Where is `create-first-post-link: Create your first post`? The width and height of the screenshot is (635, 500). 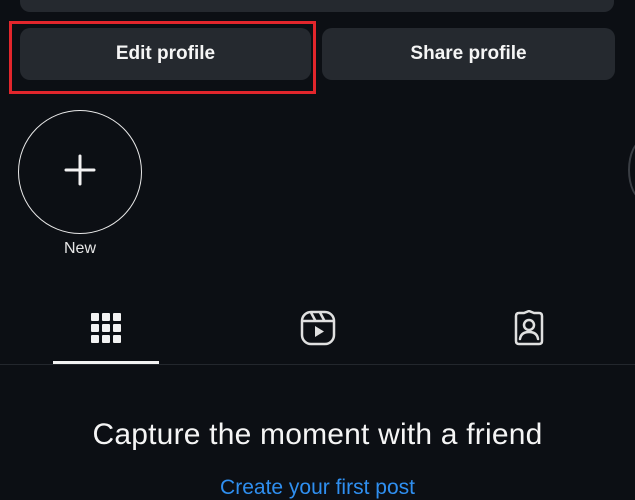 create-first-post-link: Create your first post is located at coordinates (317, 488).